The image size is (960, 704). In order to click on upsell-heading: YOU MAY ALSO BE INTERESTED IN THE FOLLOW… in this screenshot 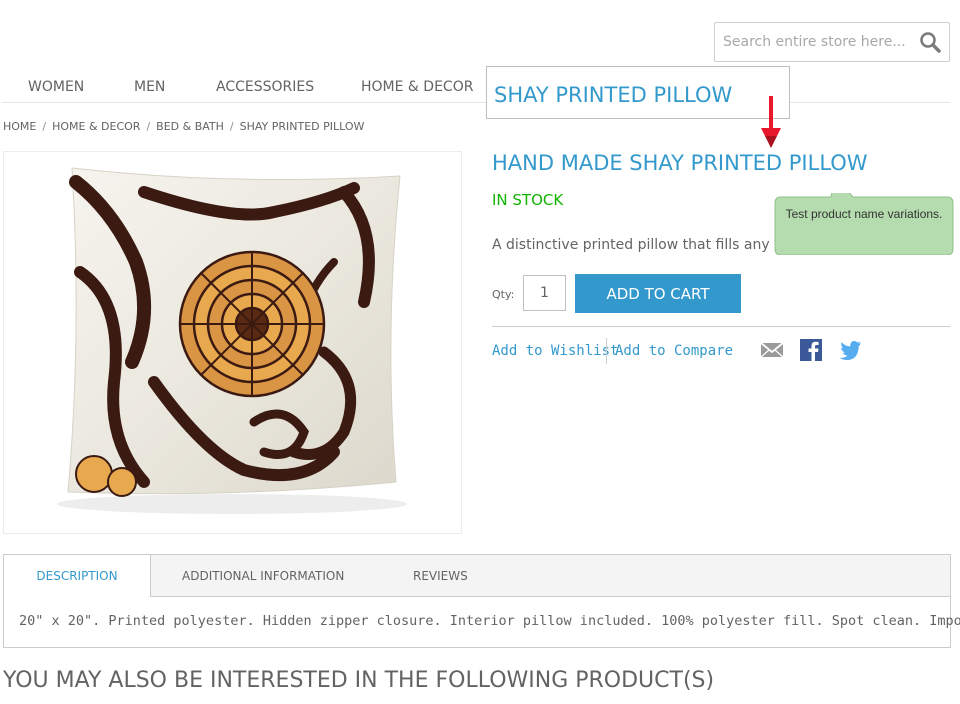, I will do `click(359, 680)`.